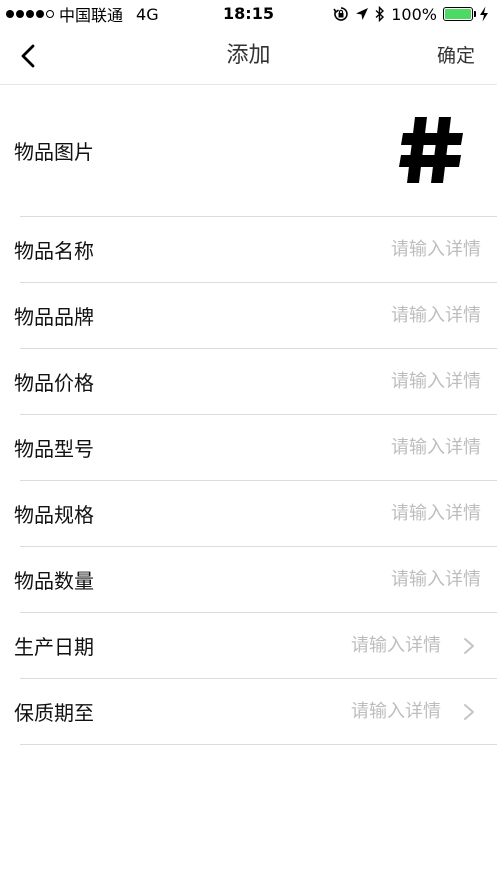 The height and width of the screenshot is (883, 497). Describe the element at coordinates (54, 317) in the screenshot. I see `field-label-brand: 物品品牌` at that location.